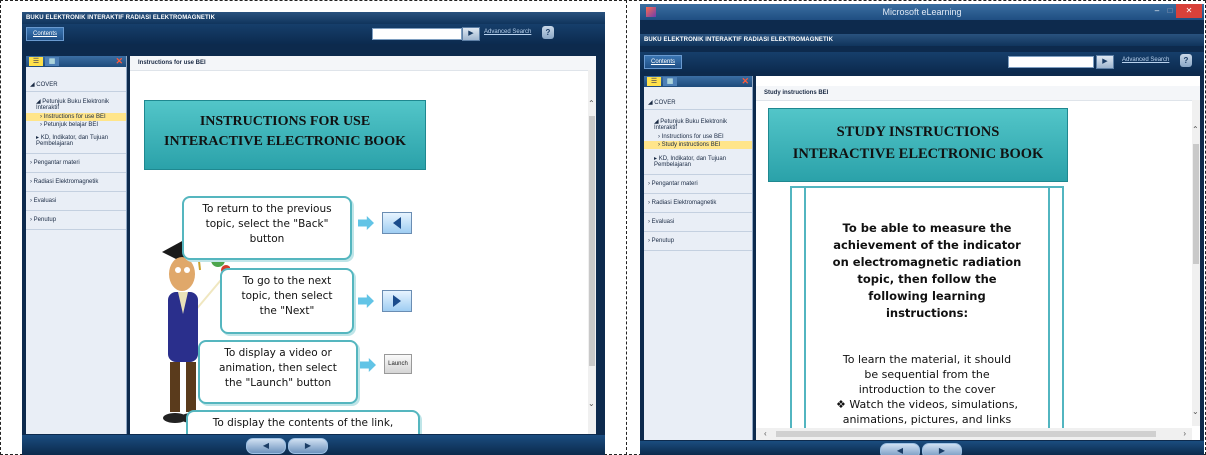 The height and width of the screenshot is (455, 1206). Describe the element at coordinates (1170, 11) in the screenshot. I see `maximize-icon: □` at that location.